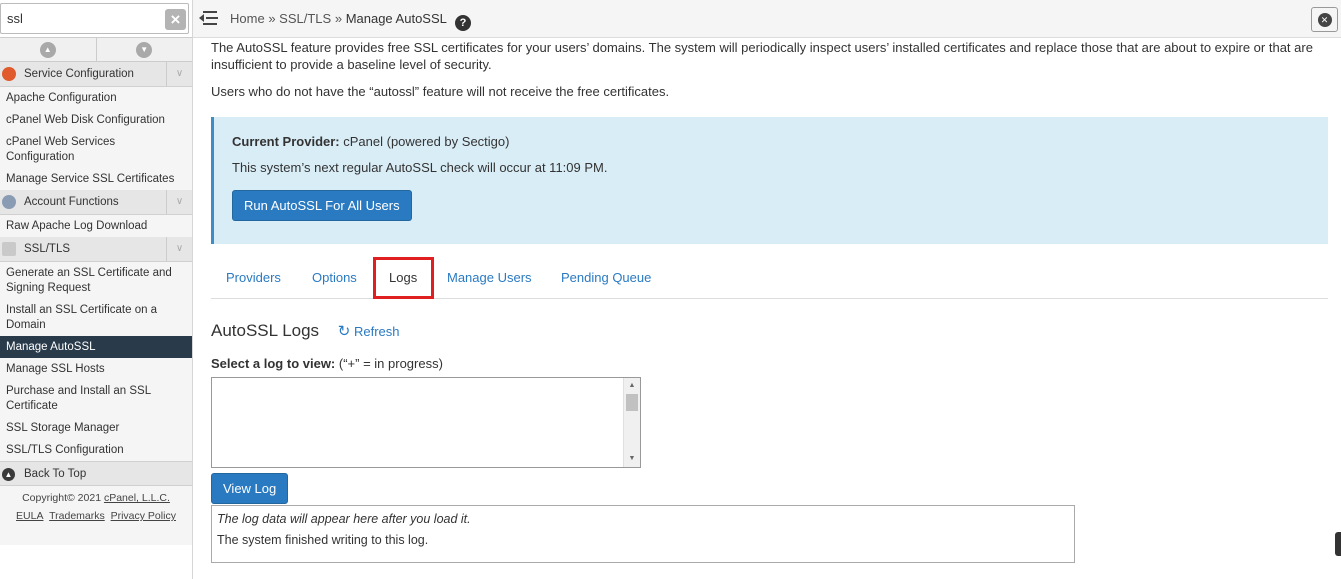  Describe the element at coordinates (9, 249) in the screenshot. I see `certificate-icon` at that location.